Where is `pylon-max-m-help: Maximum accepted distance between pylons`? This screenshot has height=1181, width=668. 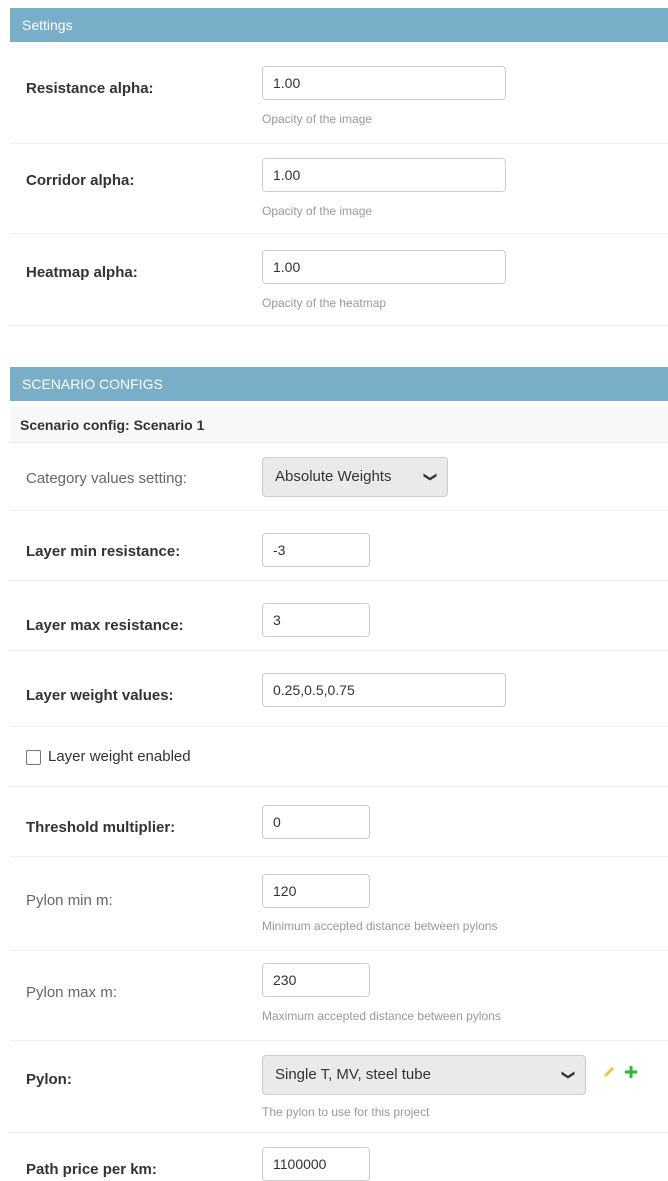 pylon-max-m-help: Maximum accepted distance between pylons is located at coordinates (381, 1016).